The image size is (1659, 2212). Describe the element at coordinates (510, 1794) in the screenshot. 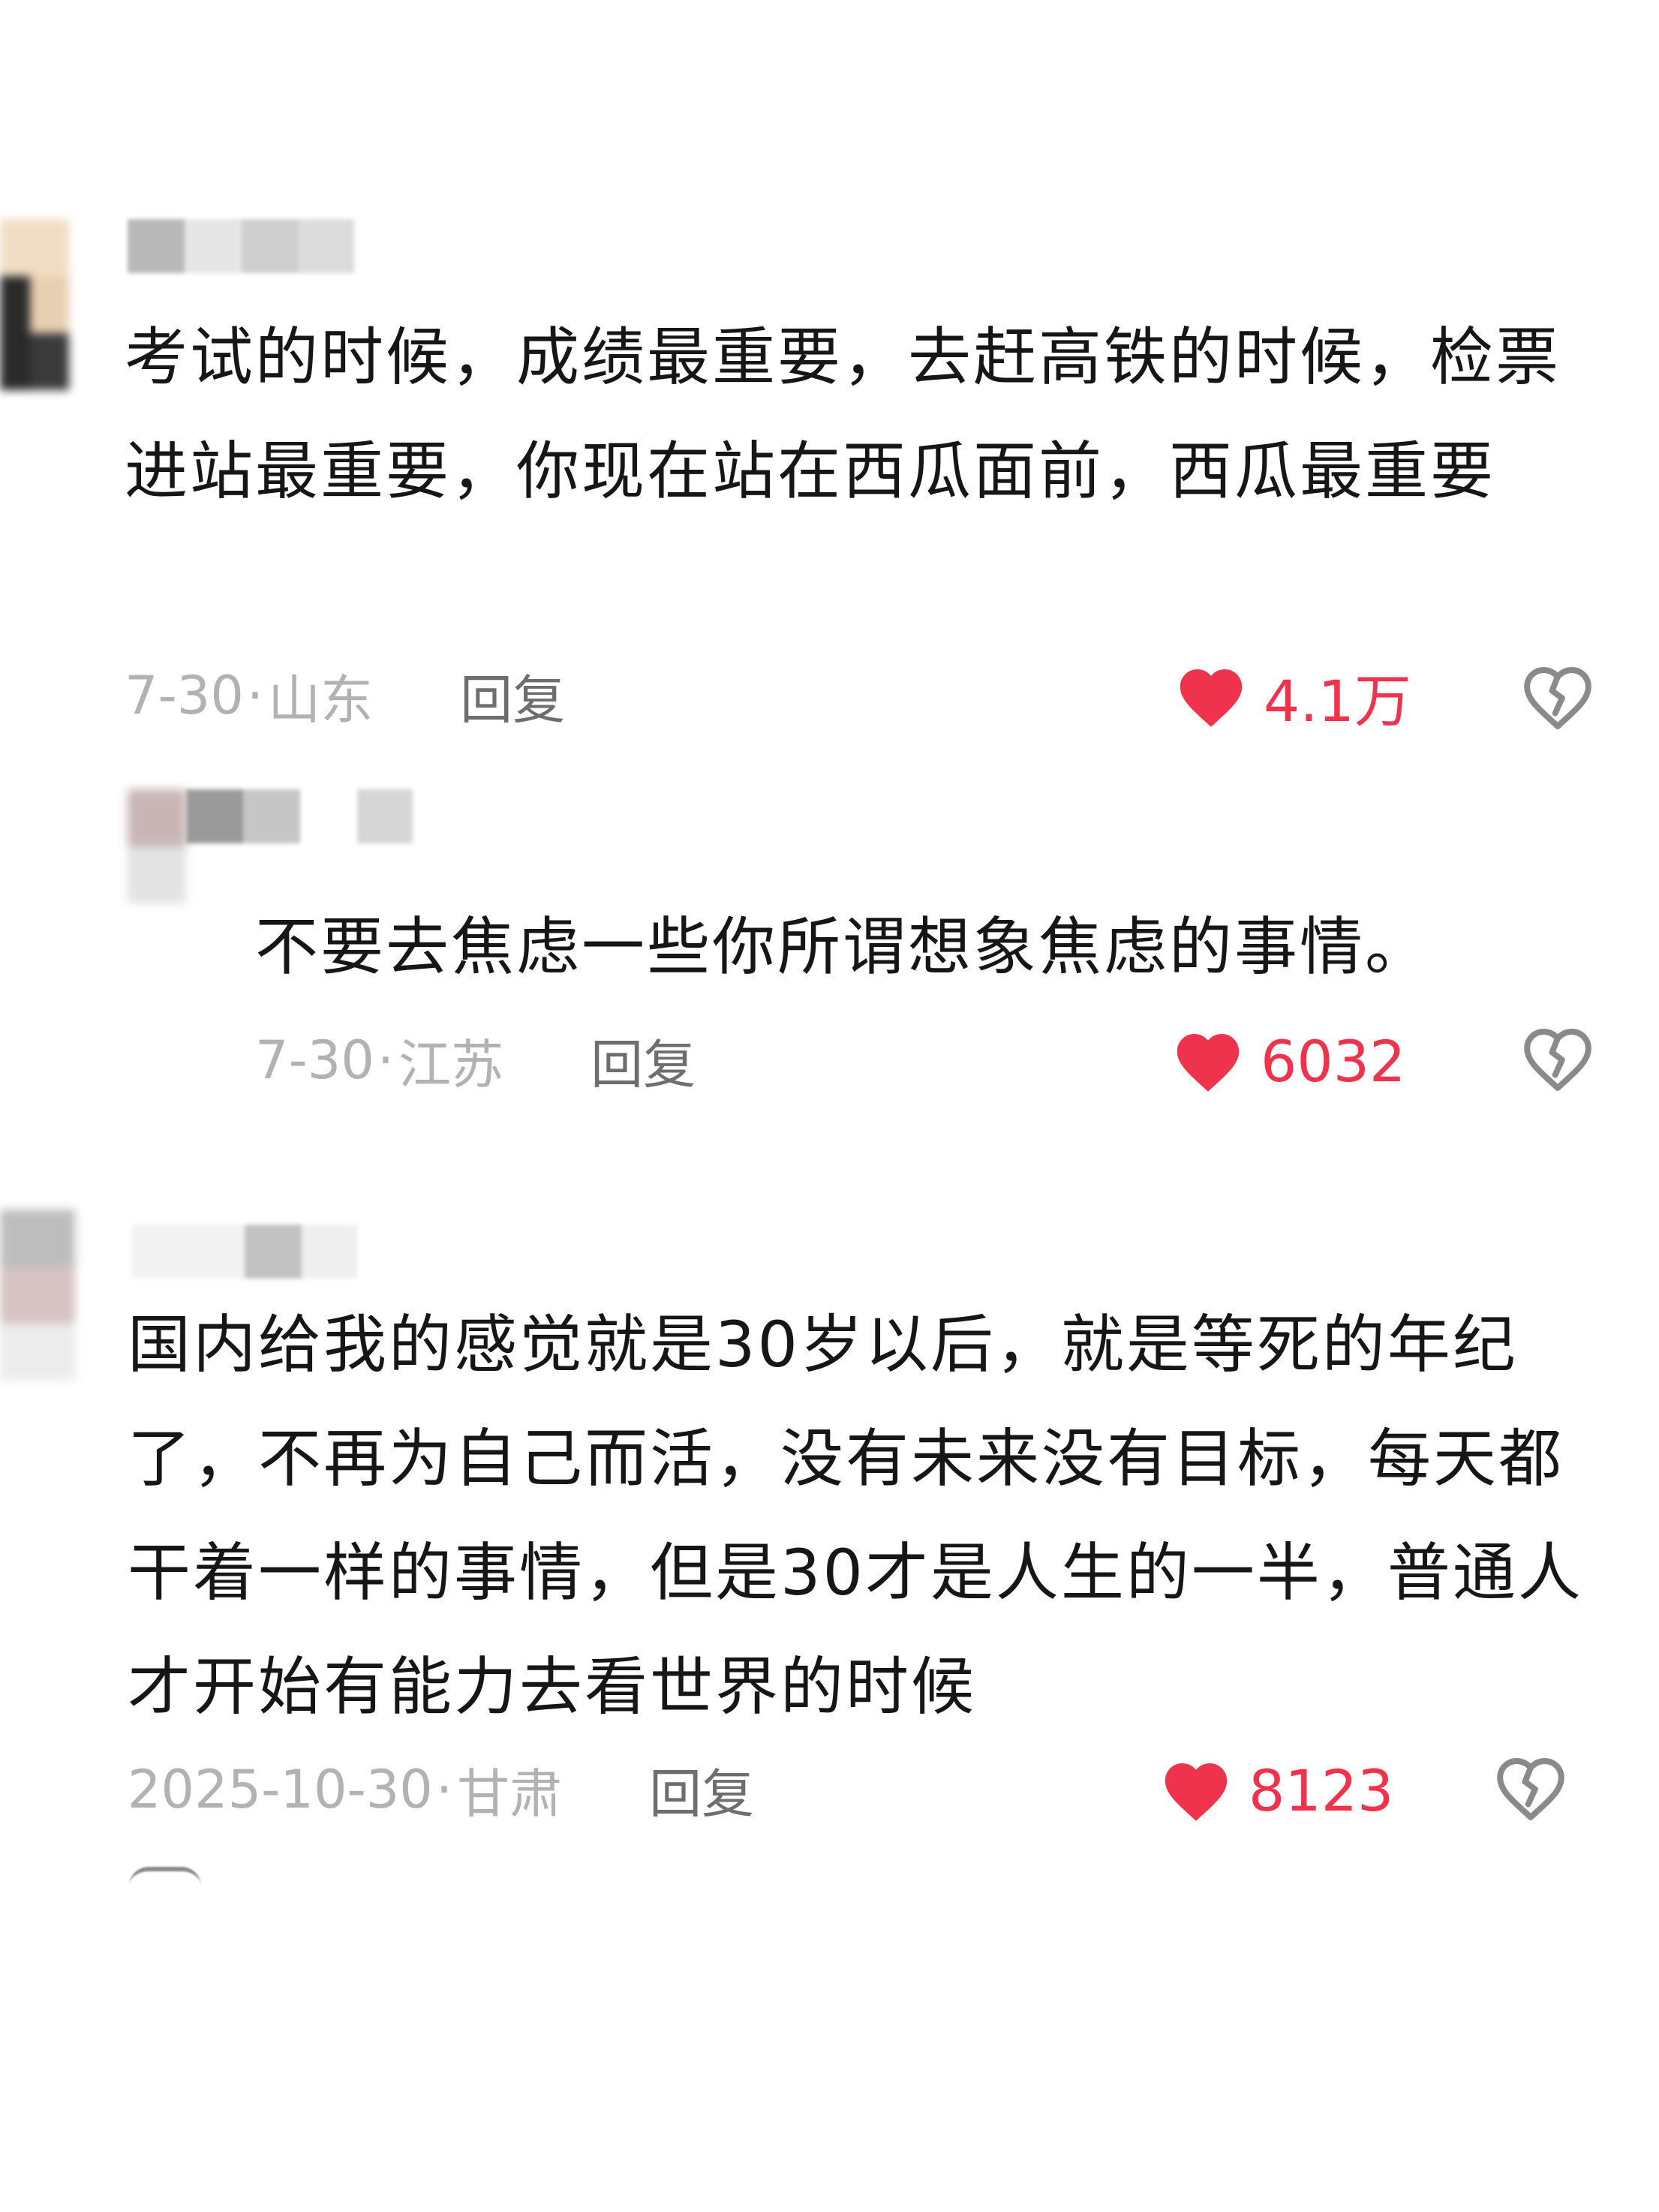

I see `comment-region: 甘肃` at that location.